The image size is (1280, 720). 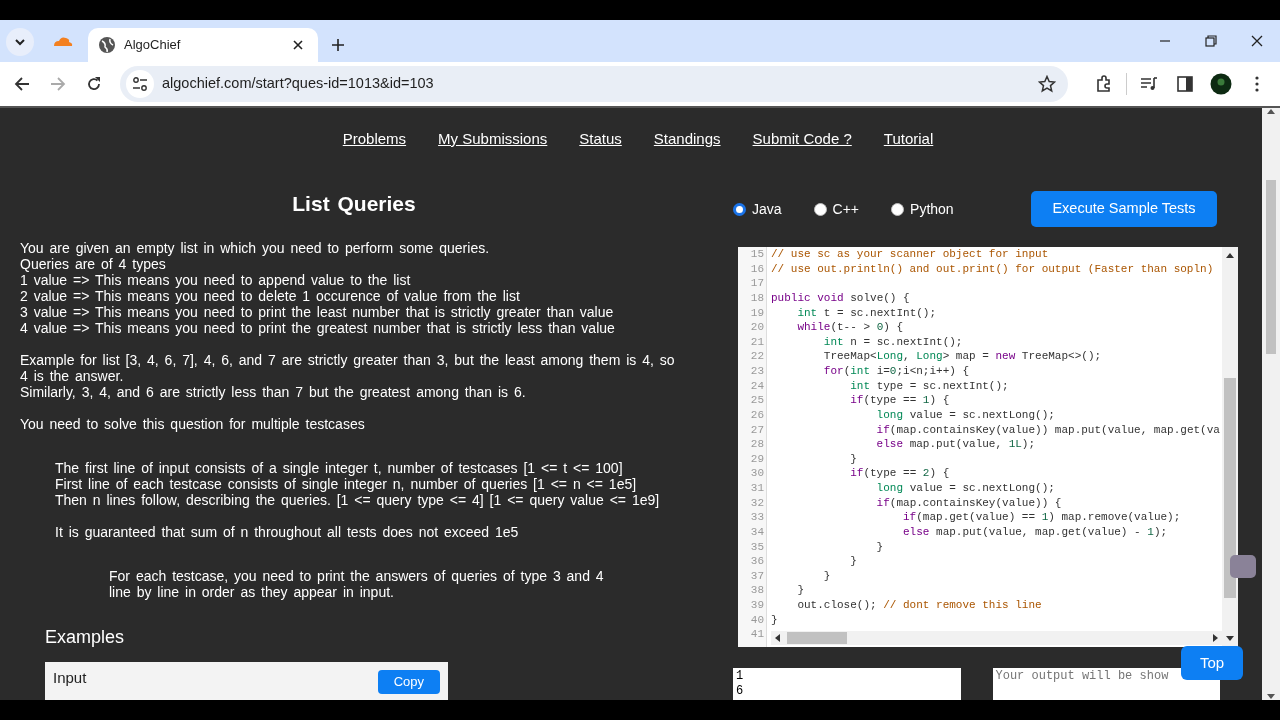 I want to click on problem-text: You are given an empty list in which you need to perform some queries., so click(x=255, y=248).